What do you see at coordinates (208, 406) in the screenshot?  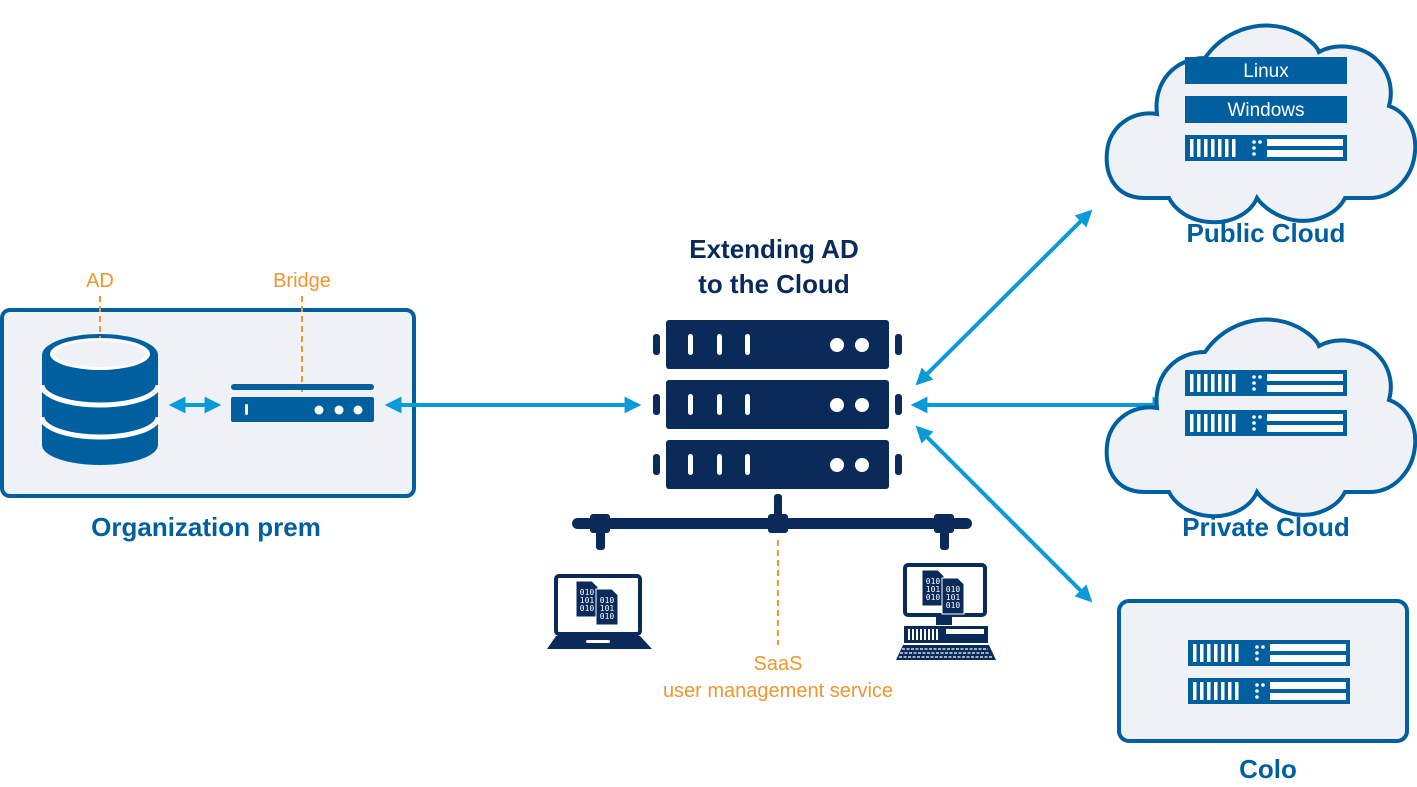 I see `organization-prem-group: AD Bridge Organization prem` at bounding box center [208, 406].